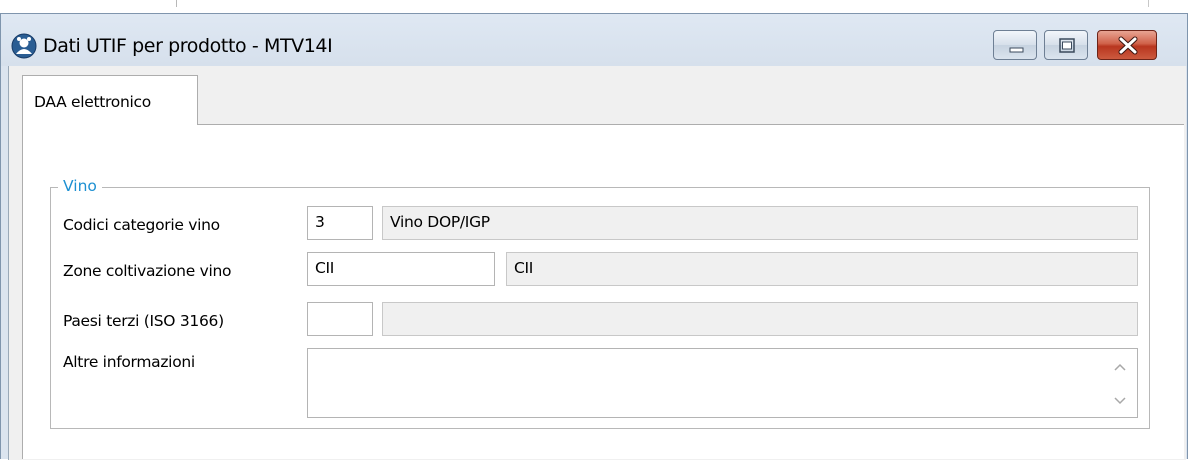  Describe the element at coordinates (143, 321) in the screenshot. I see `paesi-terzi-label: Paesi terzi (ISO 3166)` at that location.